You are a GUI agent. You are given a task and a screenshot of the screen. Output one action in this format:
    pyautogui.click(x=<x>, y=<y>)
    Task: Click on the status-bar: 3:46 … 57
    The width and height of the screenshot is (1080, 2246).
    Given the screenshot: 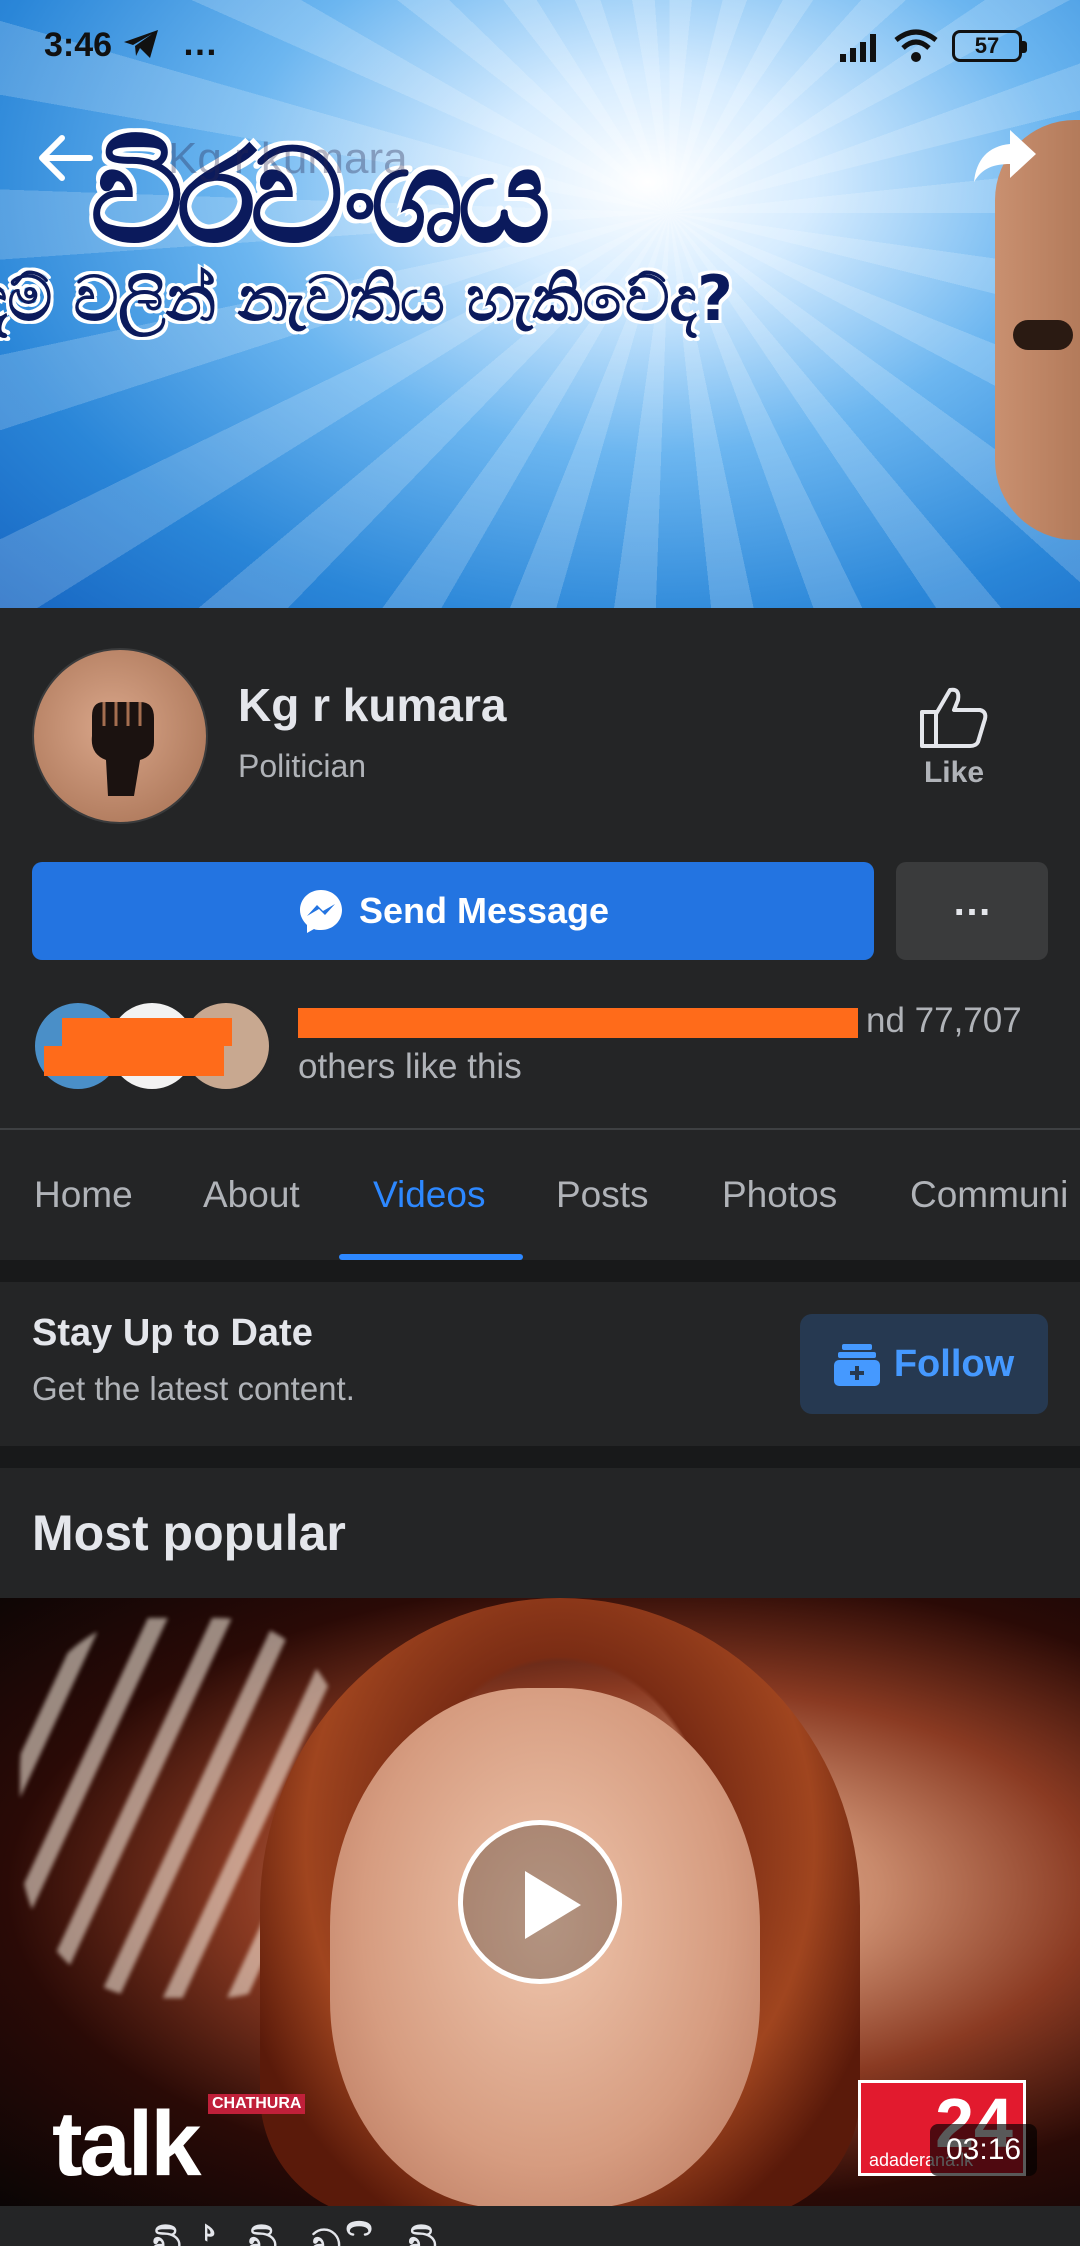 What is the action you would take?
    pyautogui.click(x=540, y=45)
    